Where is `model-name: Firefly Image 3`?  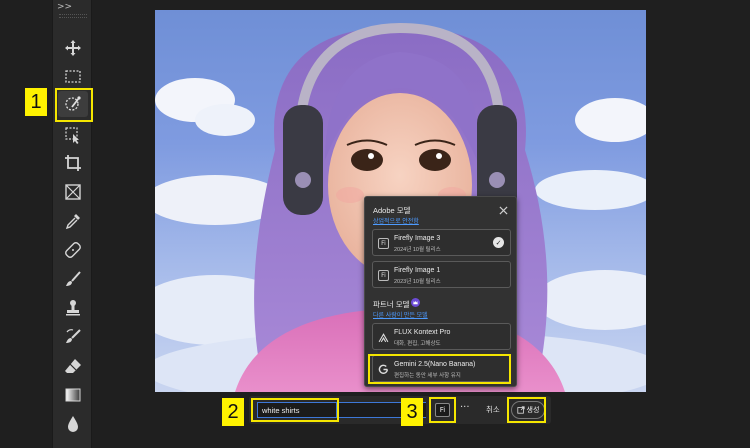 model-name: Firefly Image 3 is located at coordinates (417, 238).